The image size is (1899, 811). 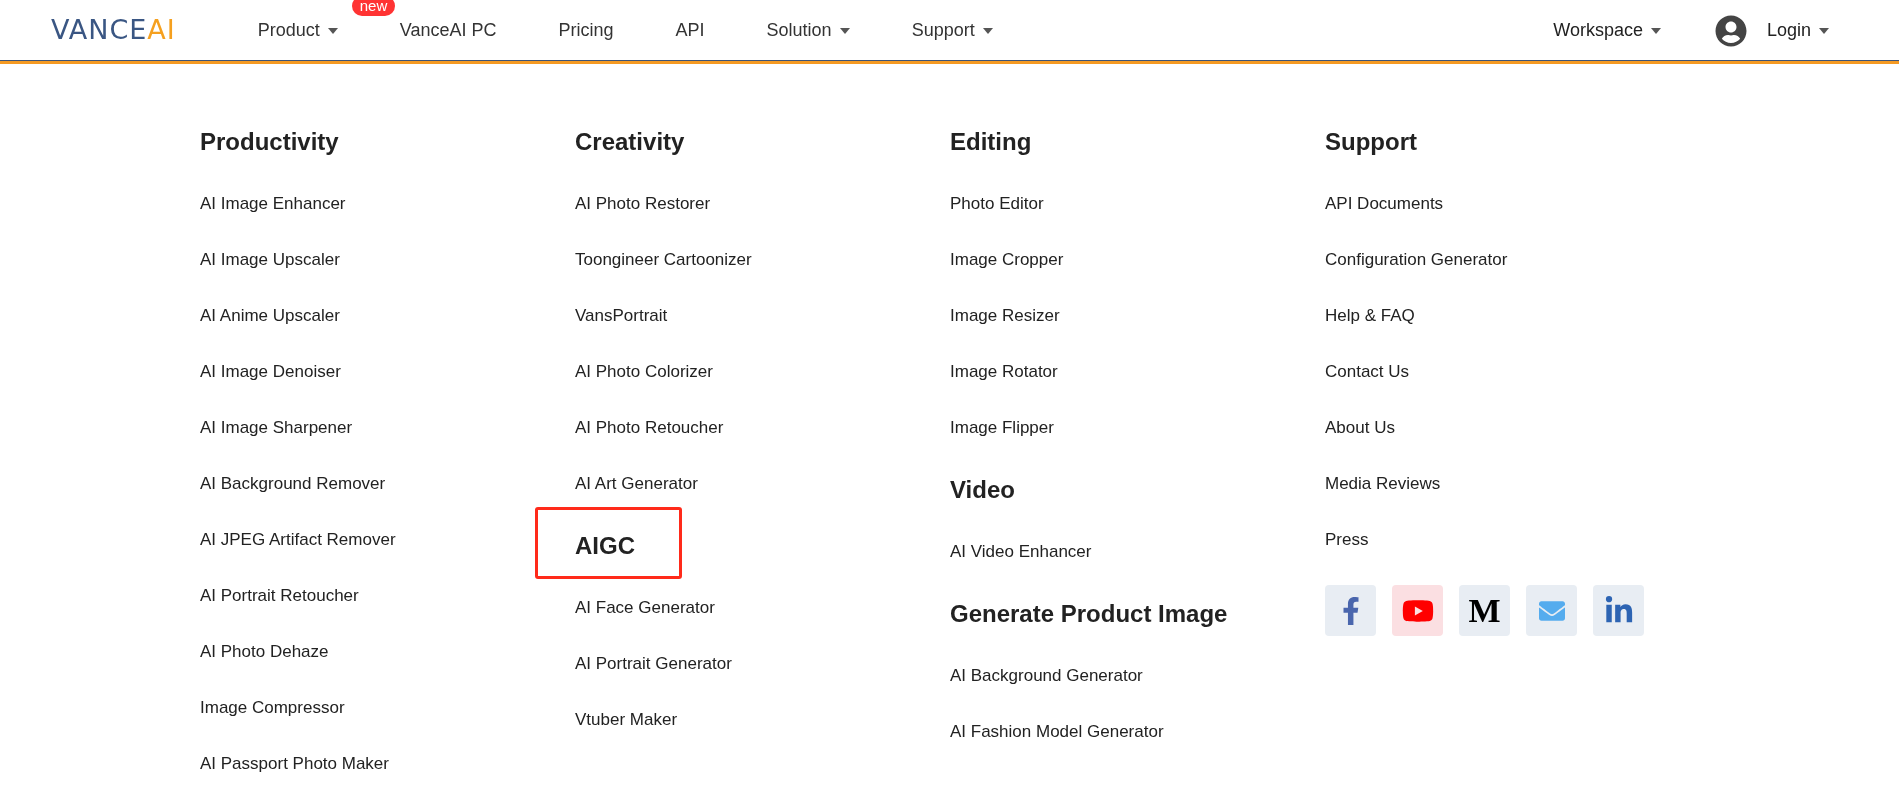 I want to click on menu-link: AI Passport Photo Maker, so click(x=294, y=764).